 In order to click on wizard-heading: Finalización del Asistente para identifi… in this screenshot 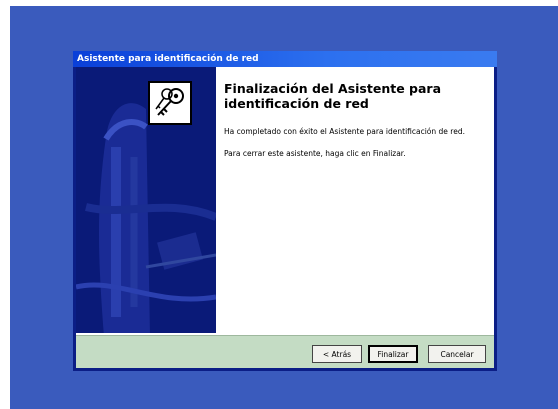, I will do `click(333, 96)`.